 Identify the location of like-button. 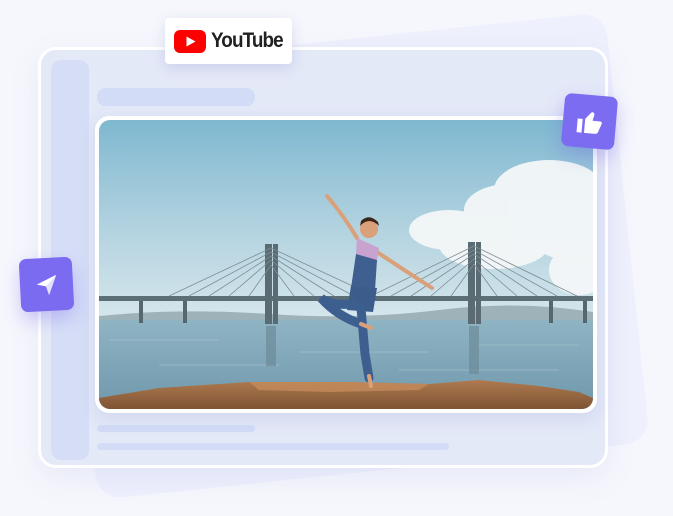
(589, 121).